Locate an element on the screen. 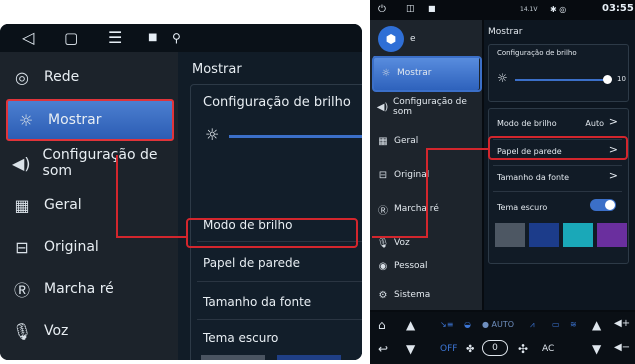  off-button: OFF is located at coordinates (448, 349).